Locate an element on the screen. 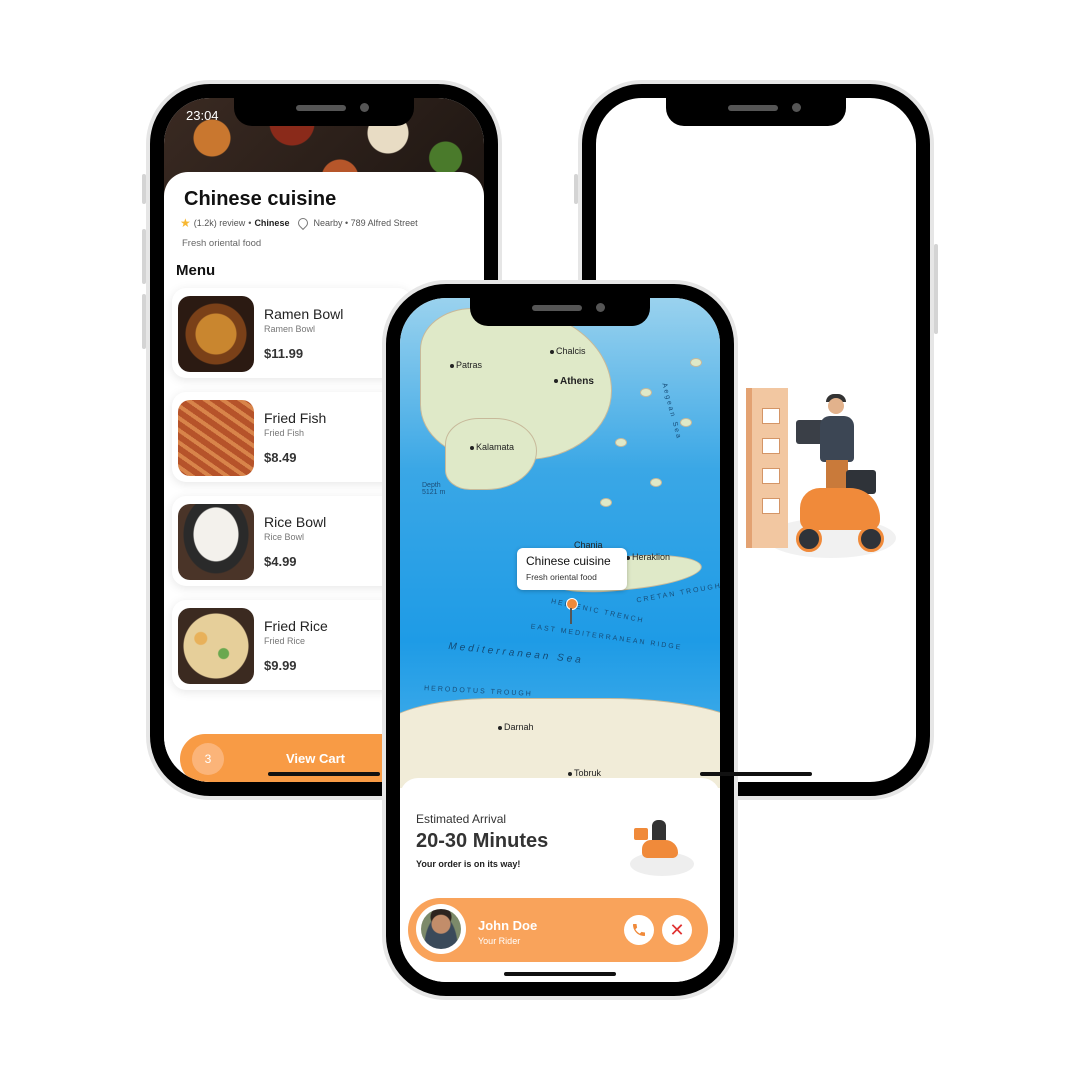  item-price: $9.99 is located at coordinates (280, 665).